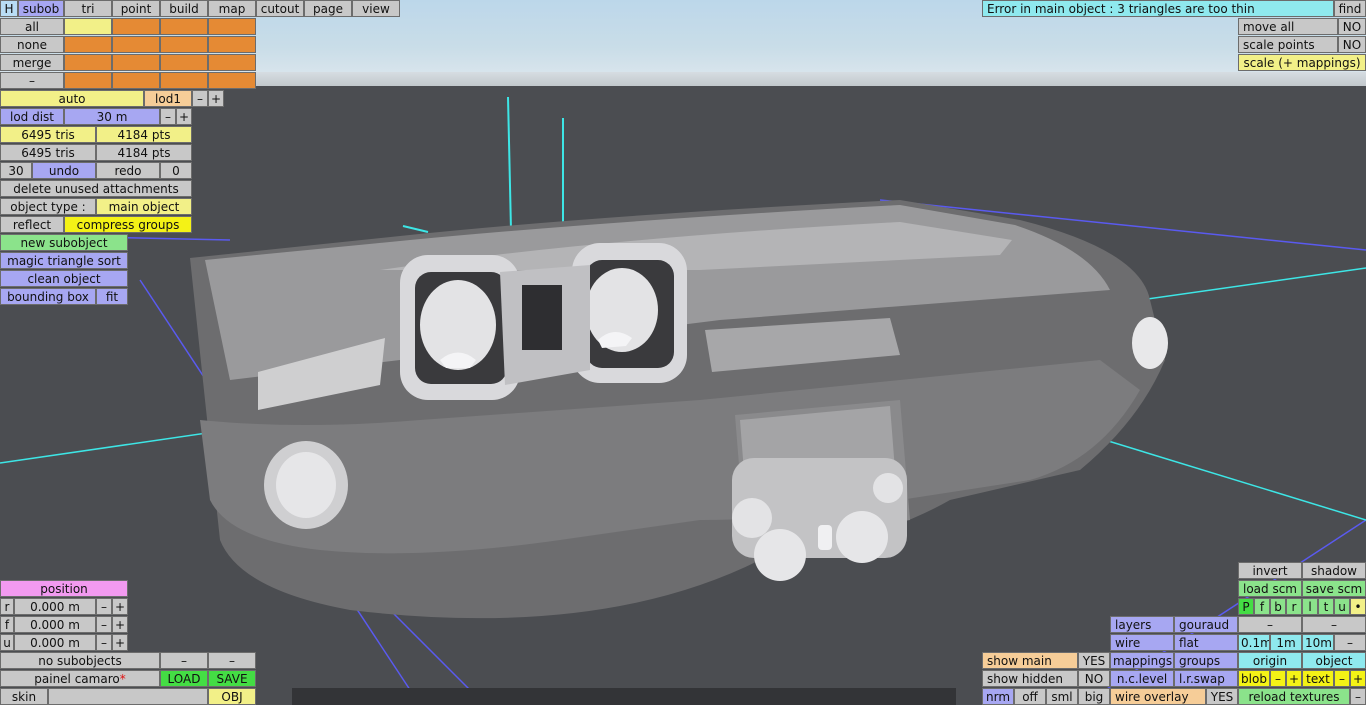 The width and height of the screenshot is (1366, 705). I want to click on menu-subob: subob, so click(41, 8).